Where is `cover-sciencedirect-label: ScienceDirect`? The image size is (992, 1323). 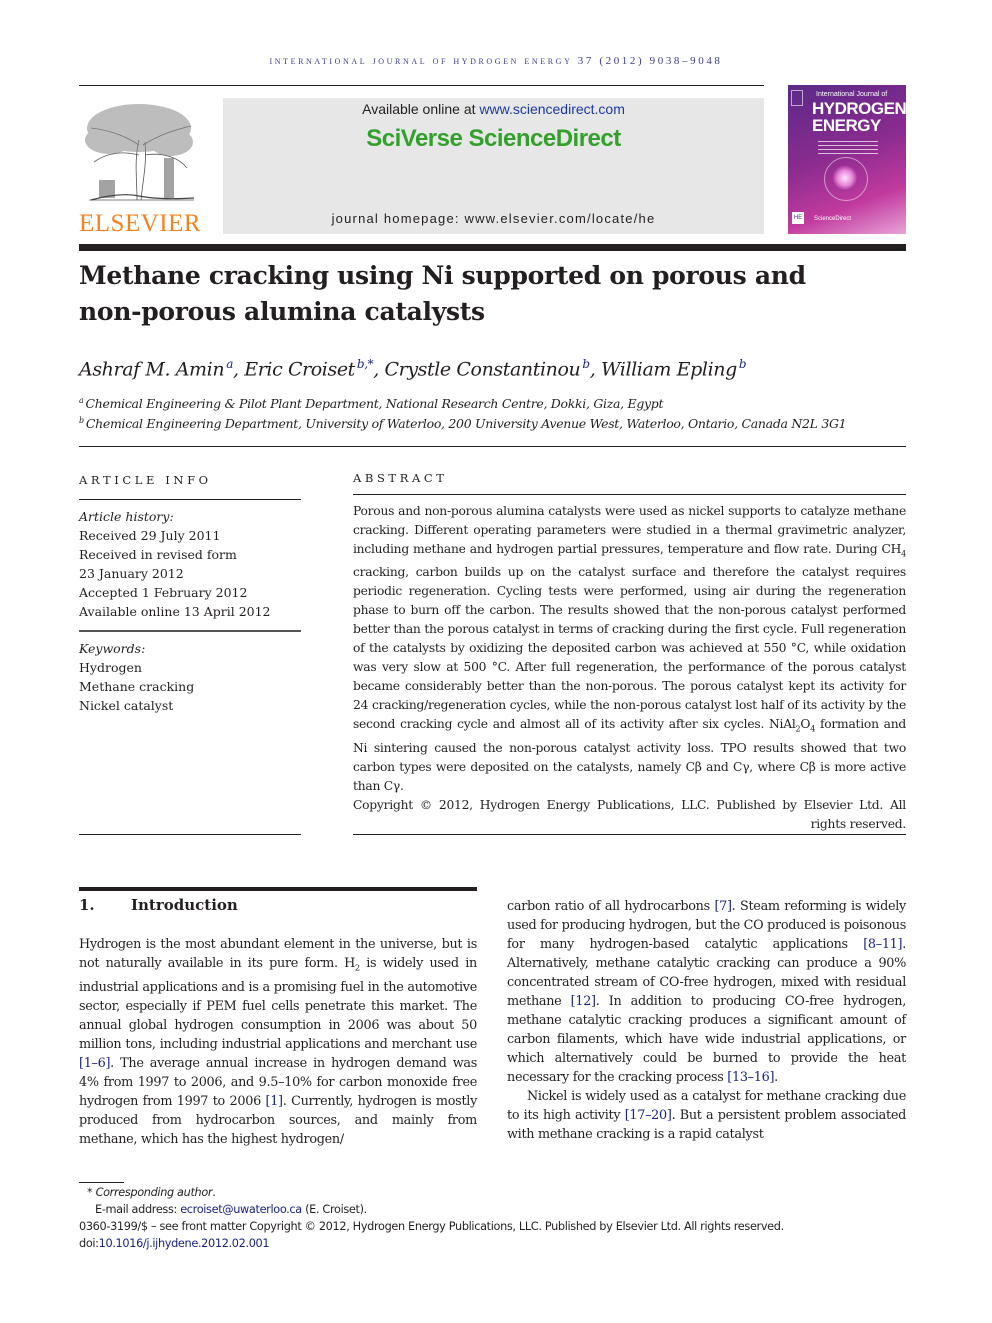 cover-sciencedirect-label: ScienceDirect is located at coordinates (833, 219).